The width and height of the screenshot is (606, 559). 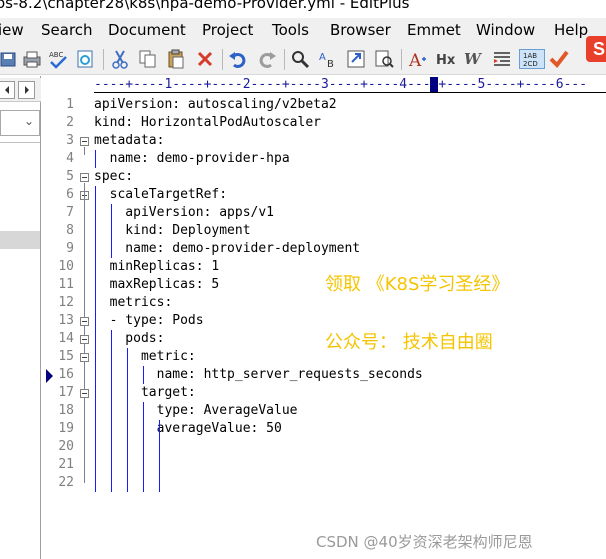 What do you see at coordinates (84, 333) in the screenshot?
I see `fold-line` at bounding box center [84, 333].